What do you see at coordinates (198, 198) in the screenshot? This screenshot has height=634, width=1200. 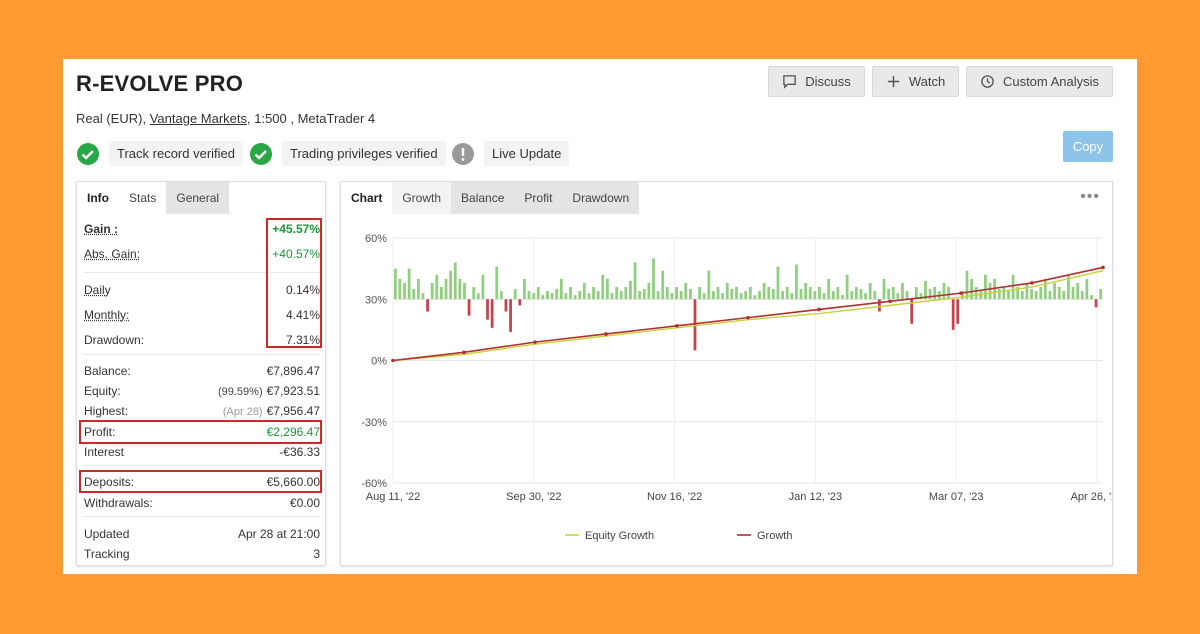 I see `tab-general: General` at bounding box center [198, 198].